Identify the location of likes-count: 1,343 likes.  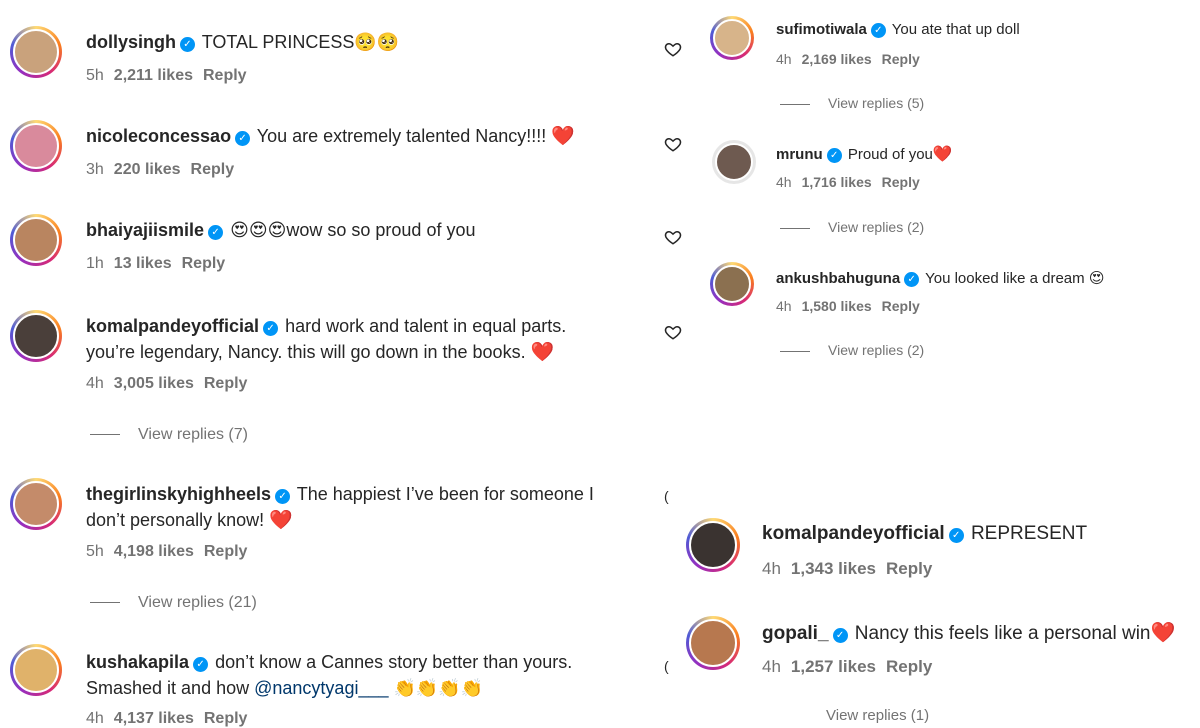
(833, 568).